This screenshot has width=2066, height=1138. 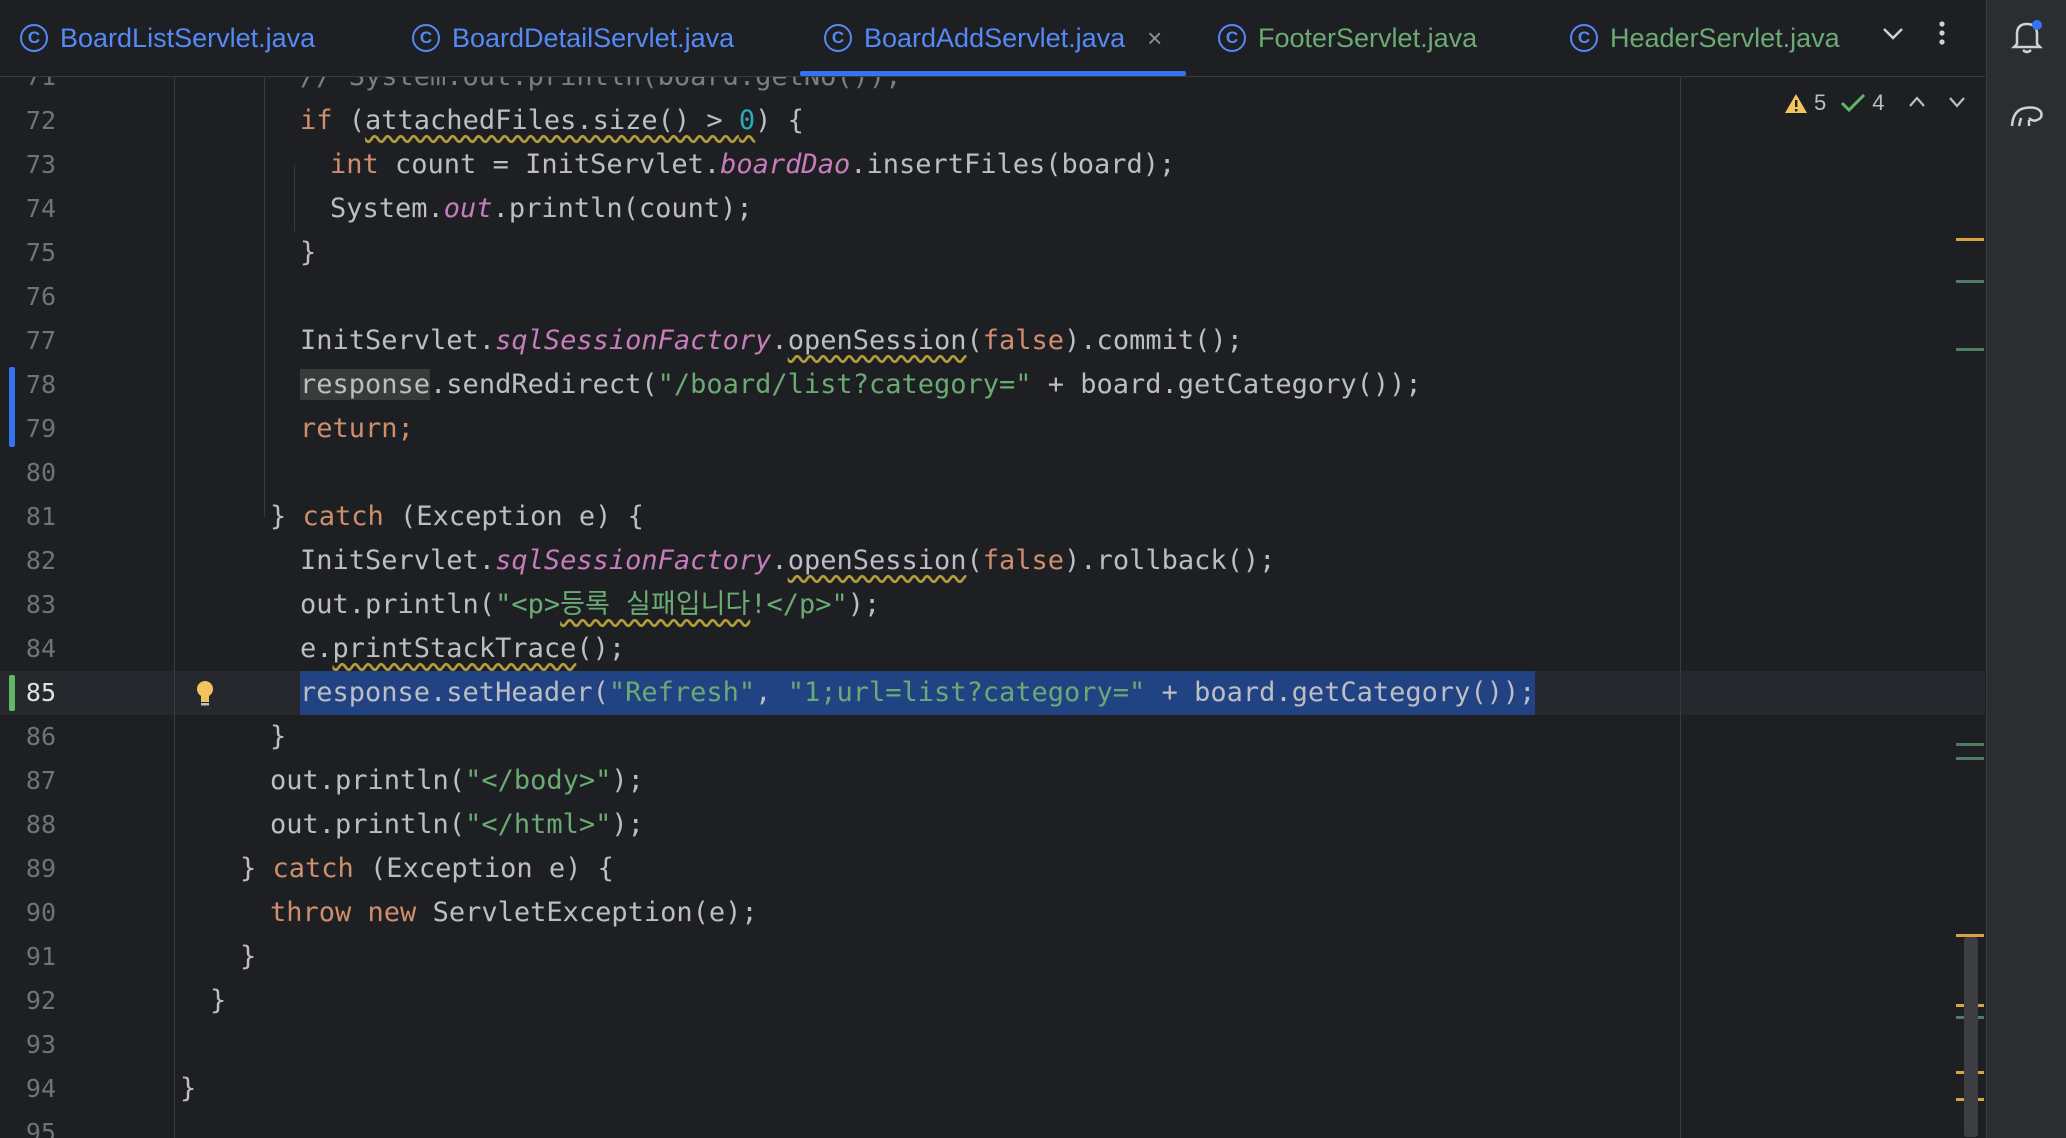 I want to click on code-line: 95, so click(x=992, y=1124).